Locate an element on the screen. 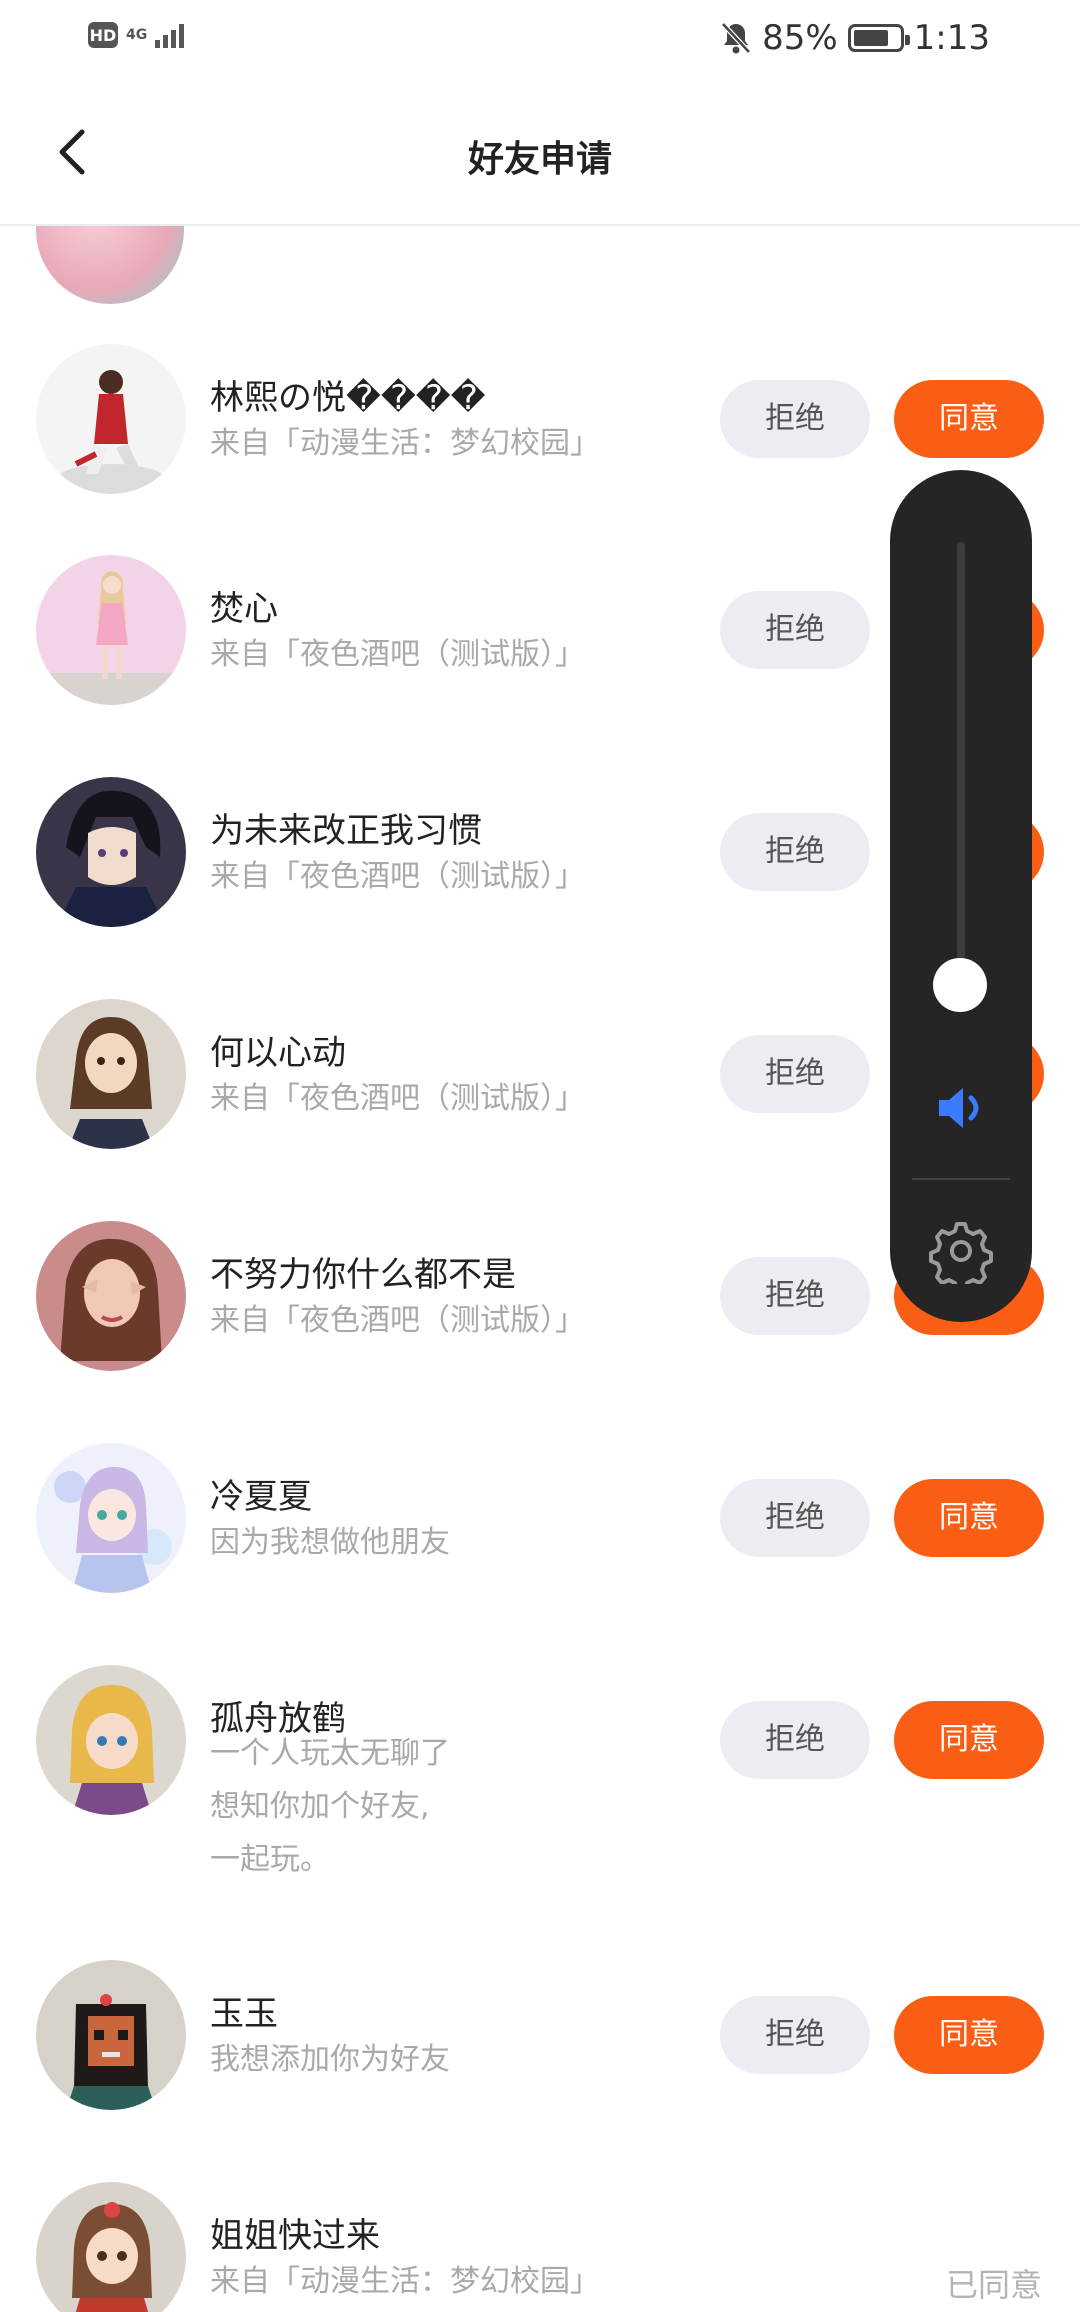 Image resolution: width=1080 pixels, height=2312 pixels. status-left: HD 4G is located at coordinates (136, 35).